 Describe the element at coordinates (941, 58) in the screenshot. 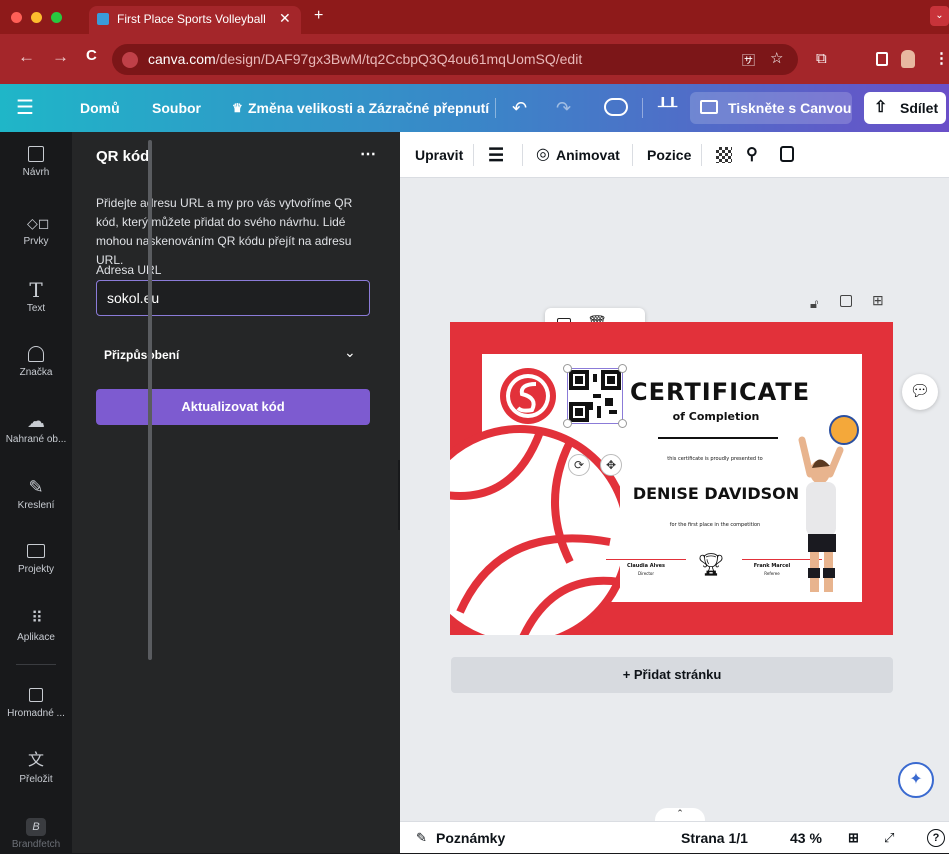

I see `browser-menu-icon: ⋮` at that location.